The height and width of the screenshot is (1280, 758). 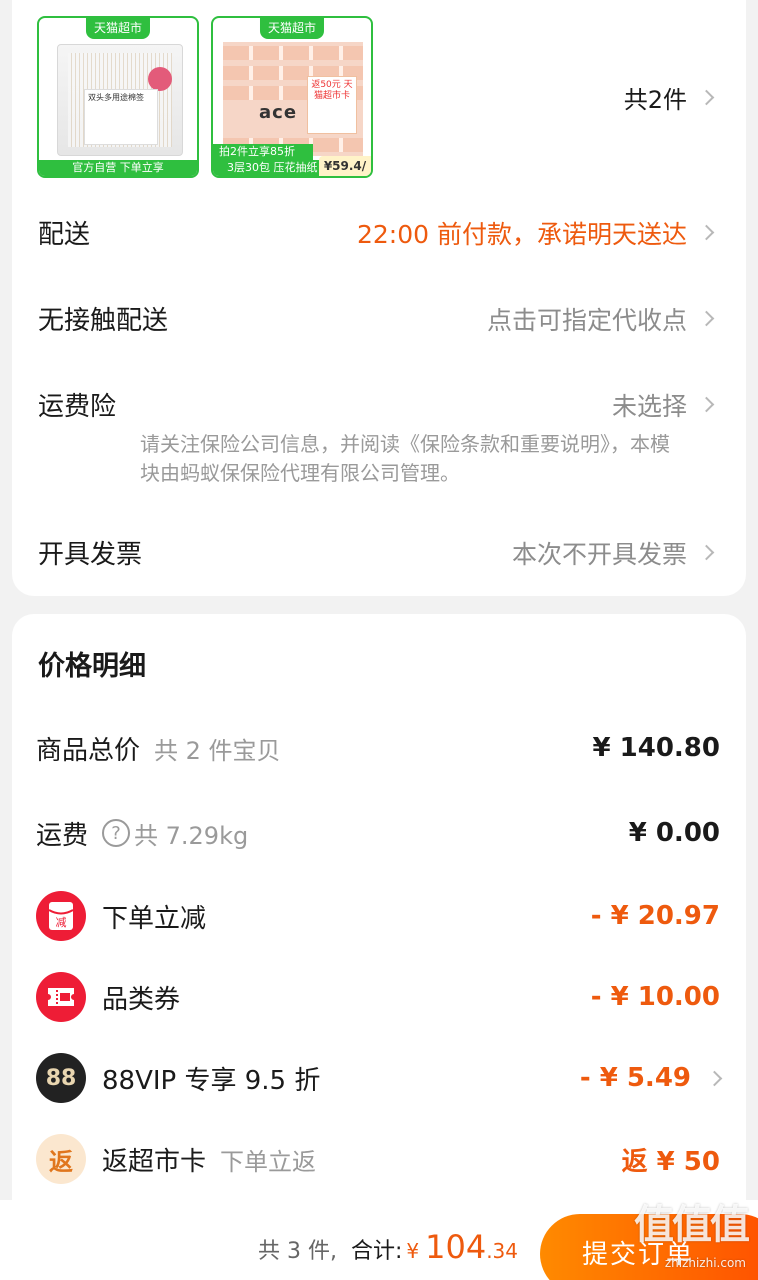 I want to click on contactless-value: 点击可指定代收点, so click(x=586, y=320).